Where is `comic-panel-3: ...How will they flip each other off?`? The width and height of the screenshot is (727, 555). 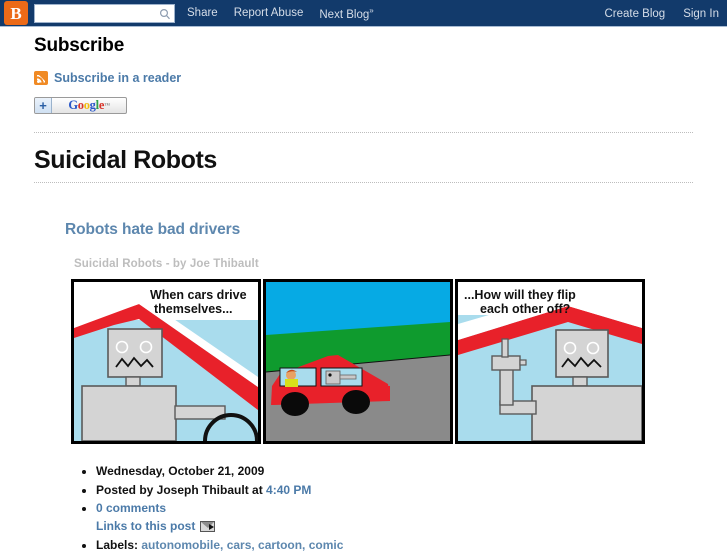
comic-panel-3: ...How will they flip each other off? is located at coordinates (550, 361).